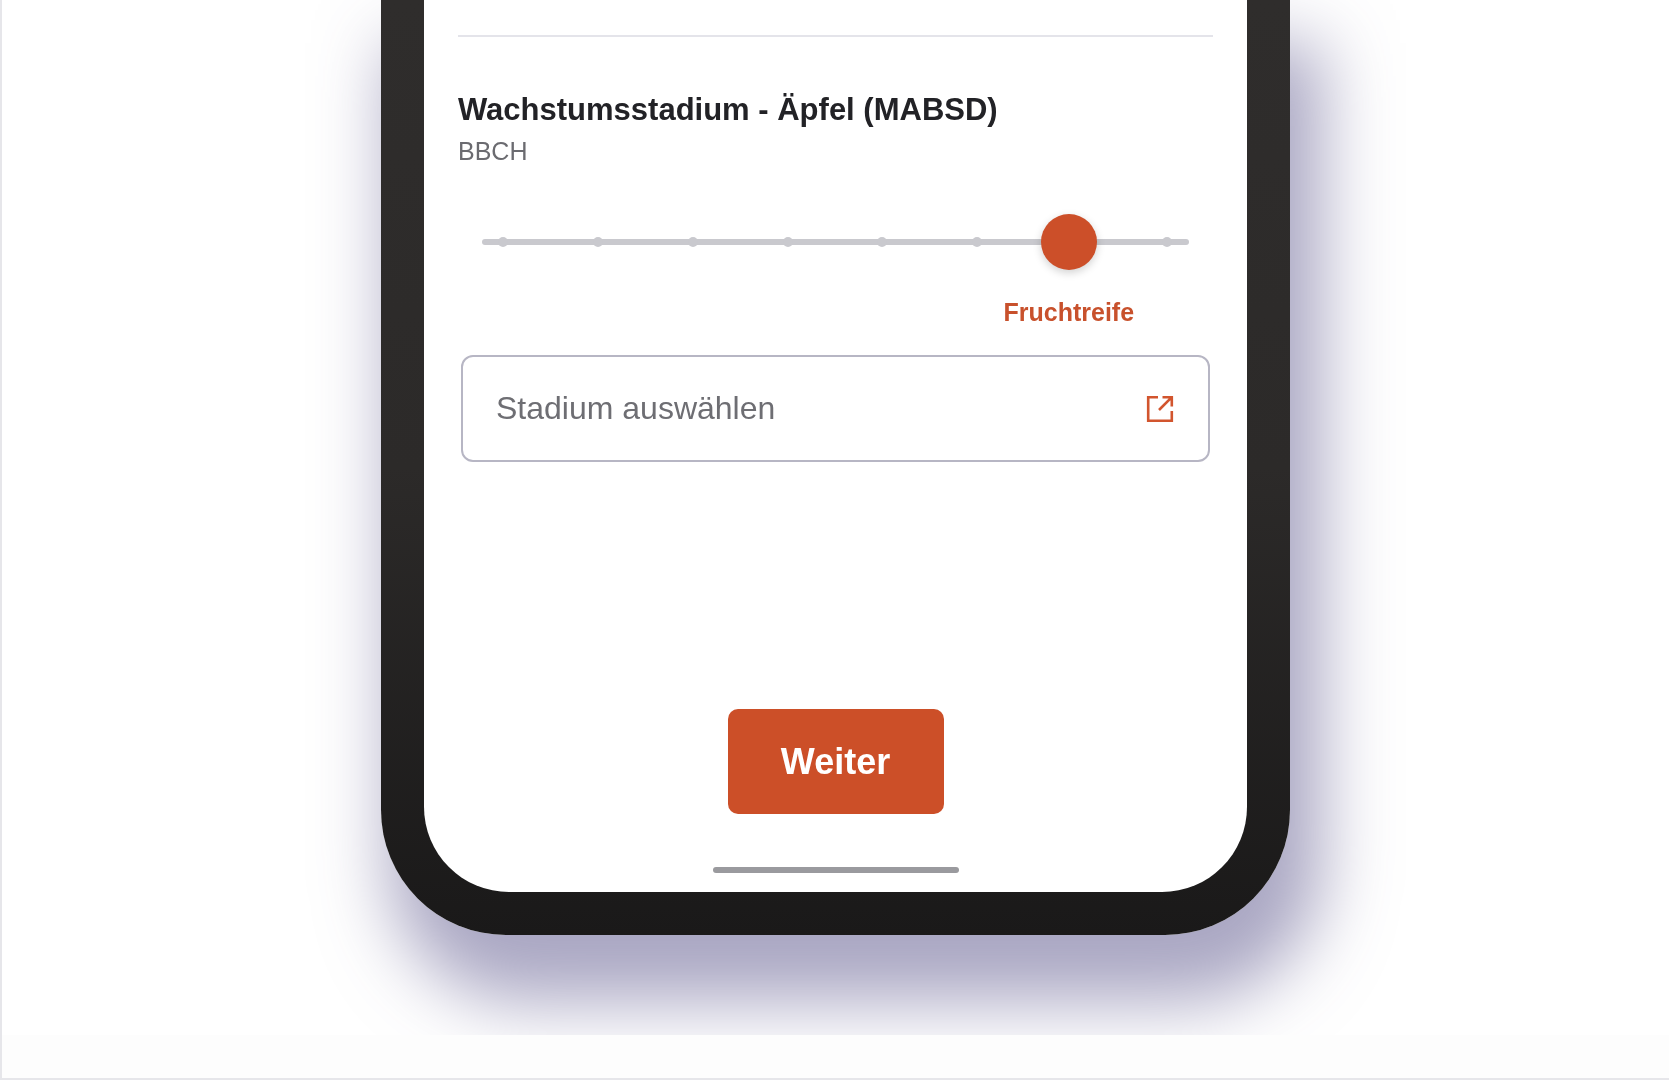 This screenshot has height=1080, width=1669. What do you see at coordinates (728, 110) in the screenshot?
I see `section-title: Wachstumsstadium - Äpfel (MABSD)` at bounding box center [728, 110].